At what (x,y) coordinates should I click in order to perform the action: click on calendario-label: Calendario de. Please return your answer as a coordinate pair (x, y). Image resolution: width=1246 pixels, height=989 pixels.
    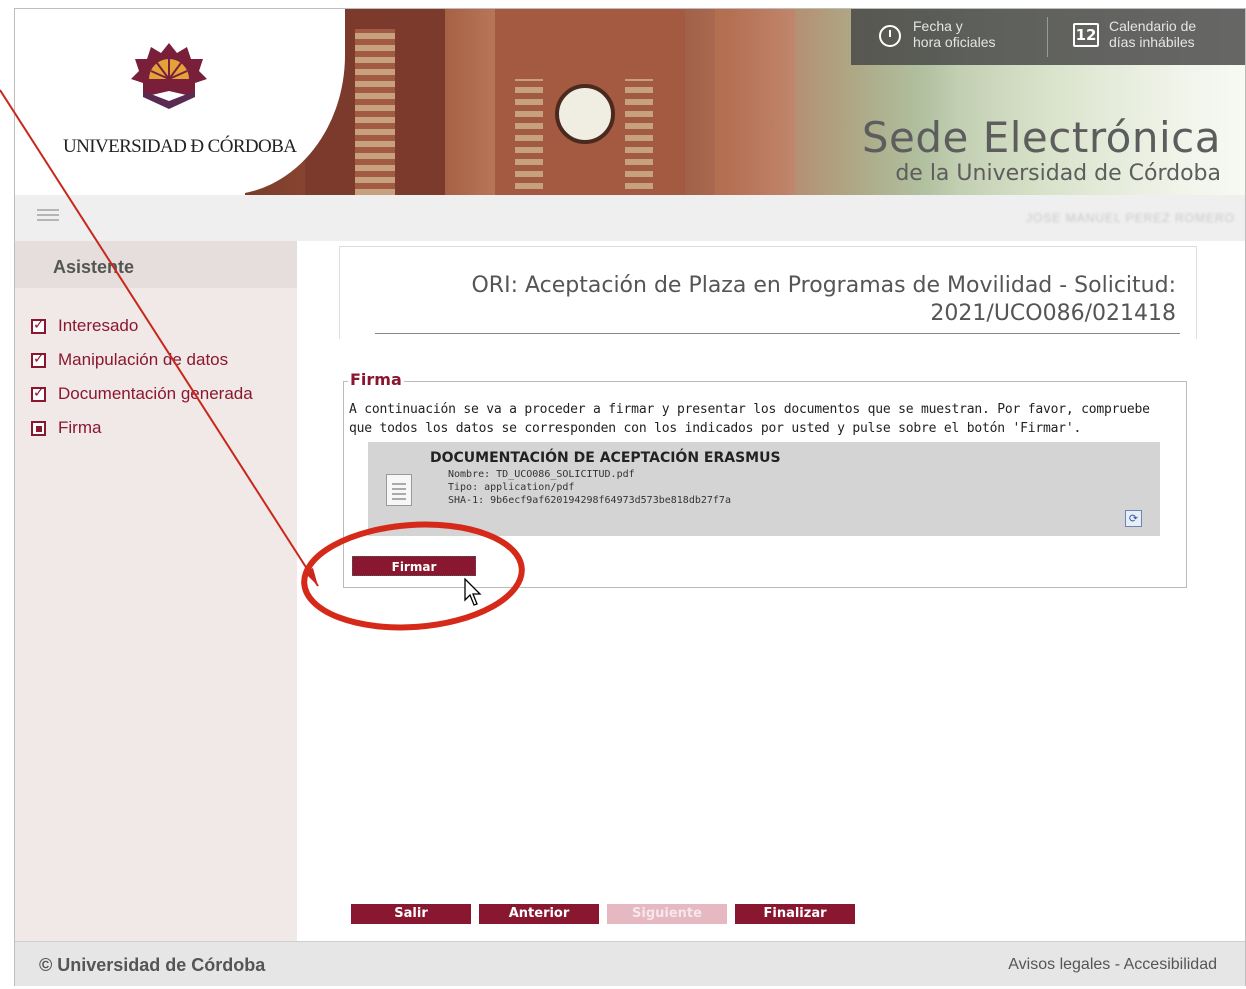
    Looking at the image, I should click on (1153, 26).